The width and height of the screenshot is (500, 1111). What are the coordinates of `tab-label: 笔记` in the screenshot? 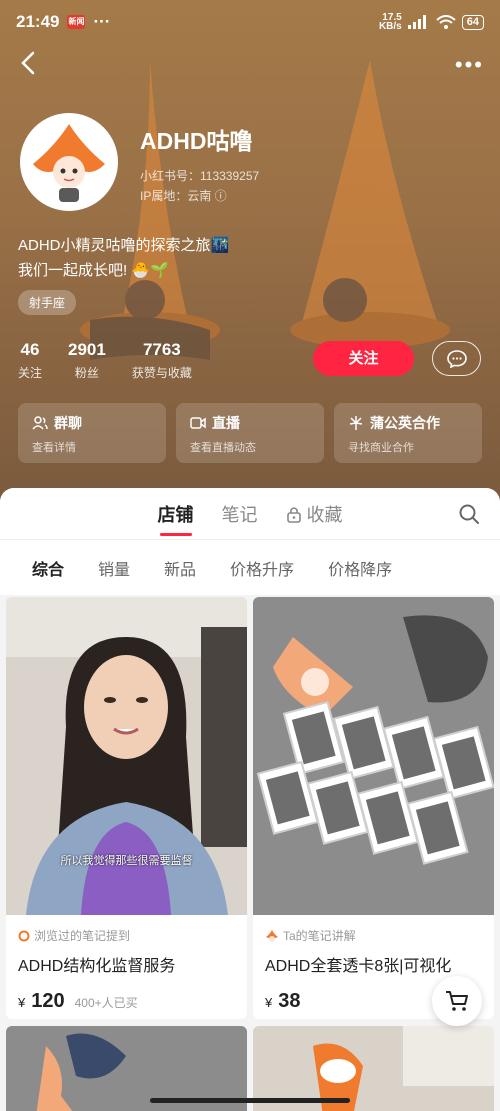 It's located at (239, 514).